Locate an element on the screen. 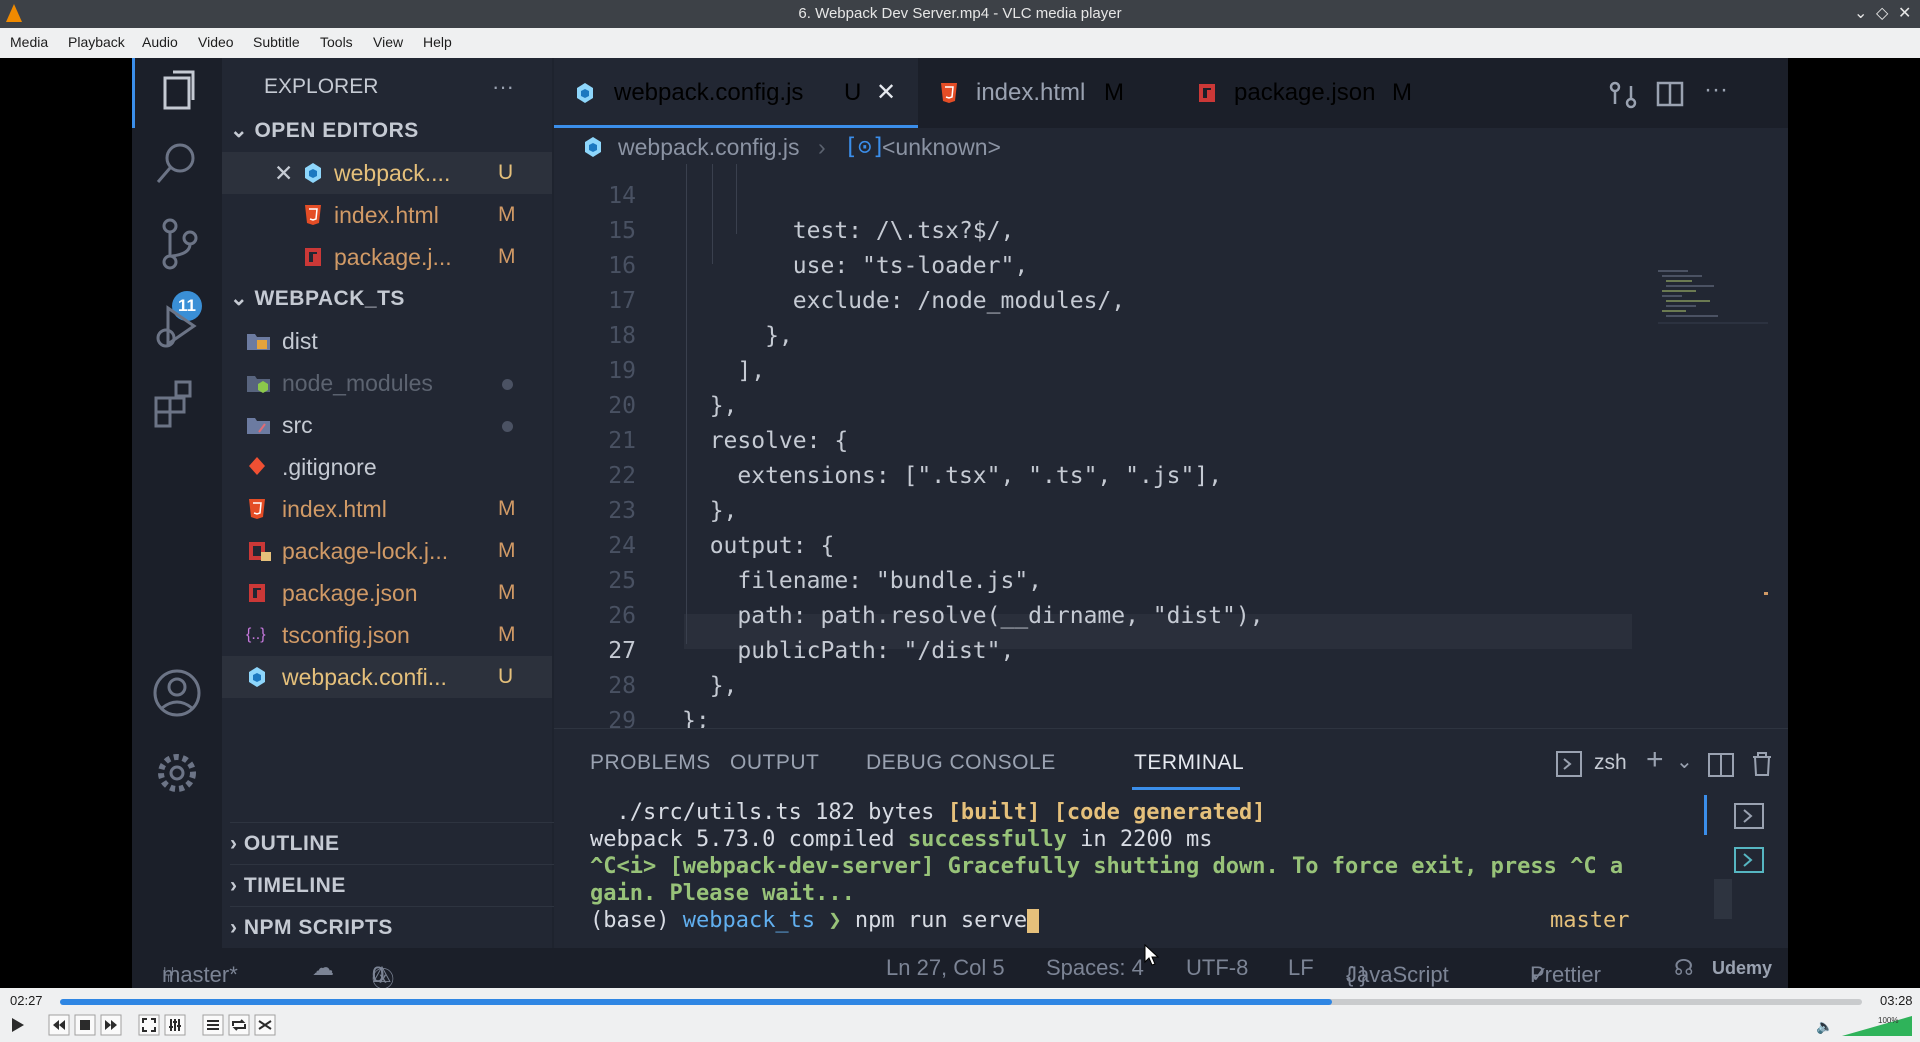 The image size is (1920, 1042). terminal-prompt: (base) webpack_ts ❯ npm run serve is located at coordinates (815, 920).